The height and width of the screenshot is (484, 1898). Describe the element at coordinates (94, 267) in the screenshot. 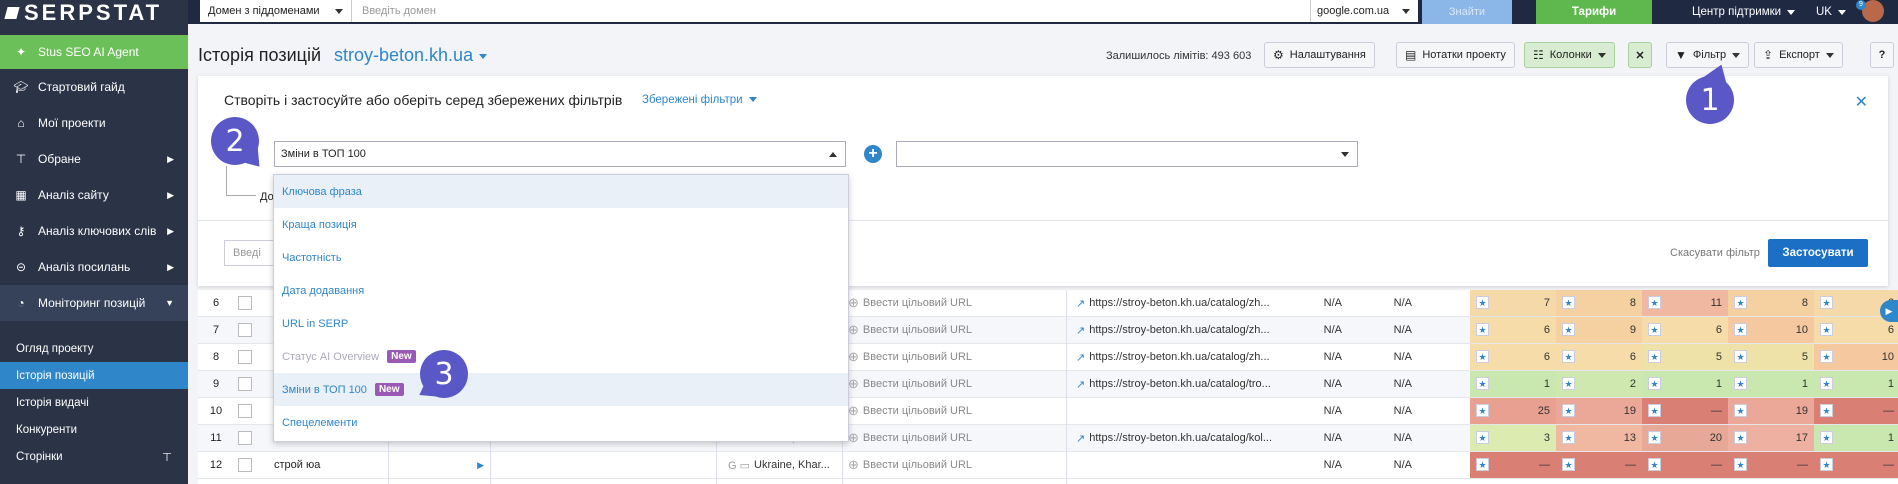

I see `sidebar-item-link-analysis: ⊝ Аналіз посилань ▶` at that location.